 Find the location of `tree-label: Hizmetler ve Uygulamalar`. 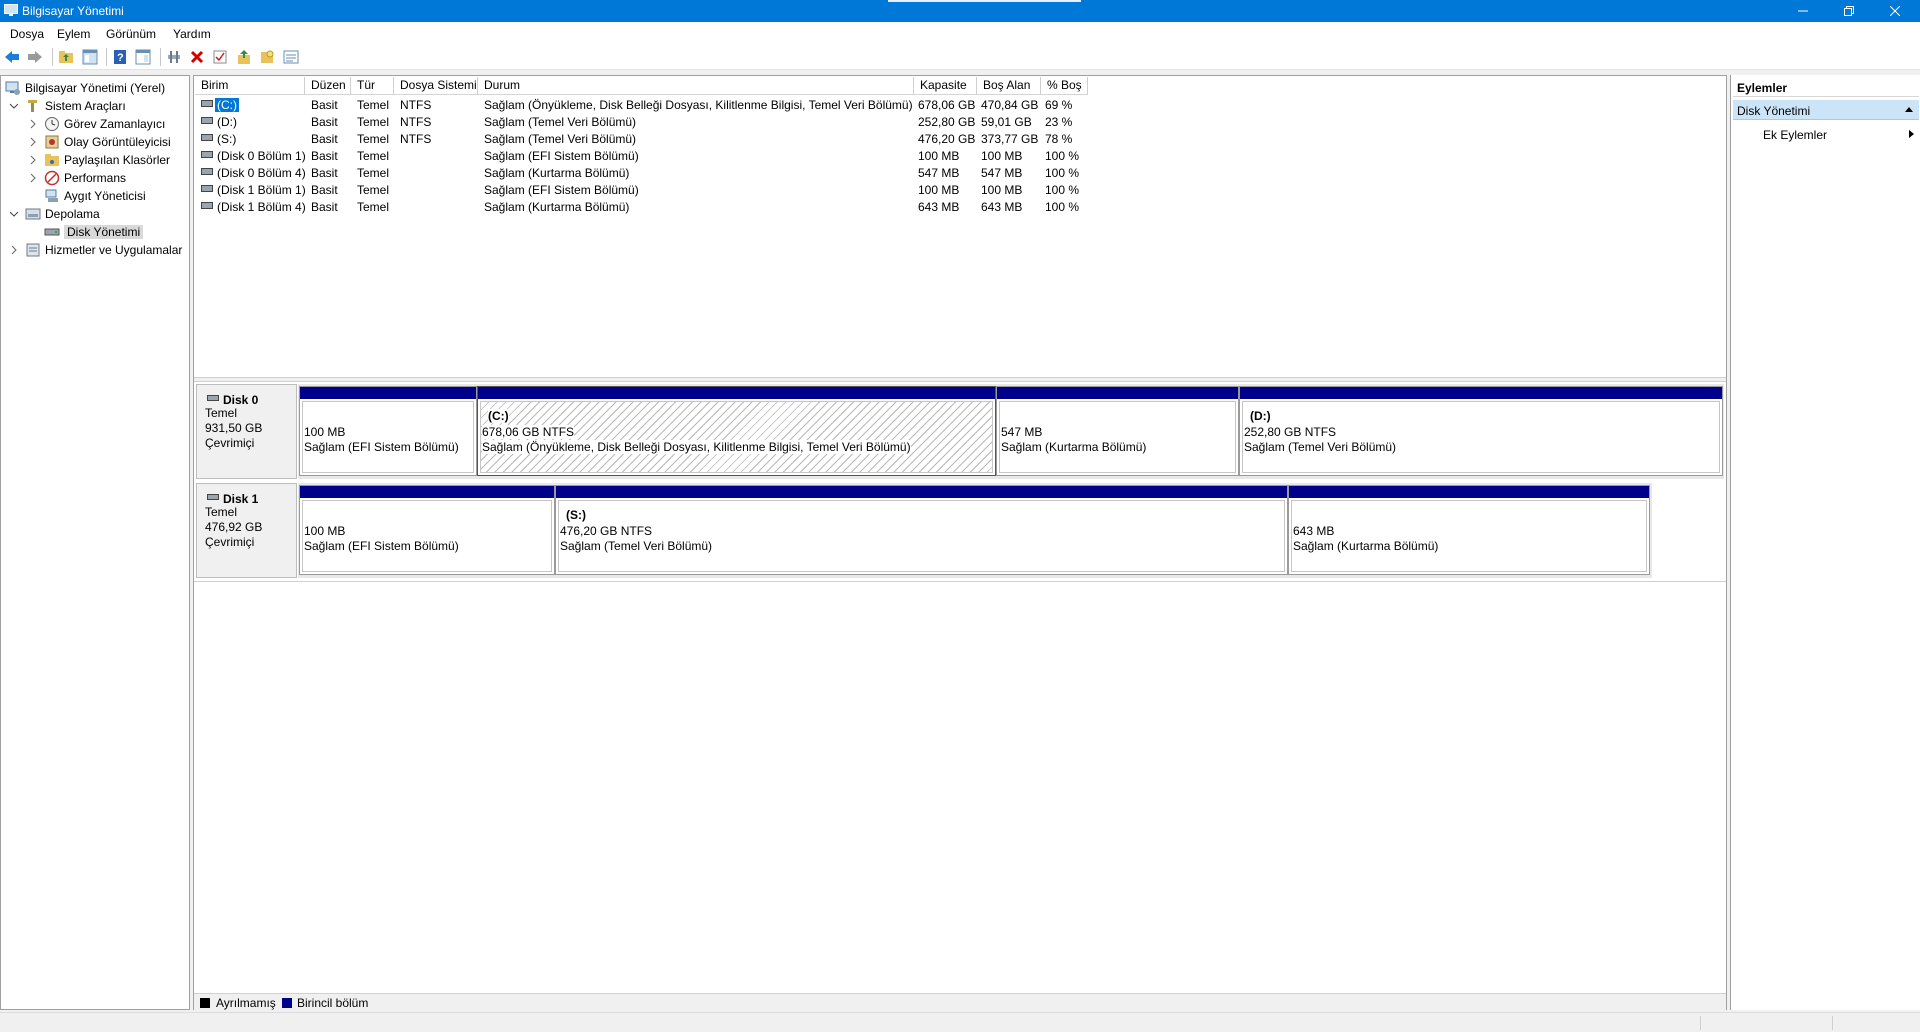

tree-label: Hizmetler ve Uygulamalar is located at coordinates (114, 250).